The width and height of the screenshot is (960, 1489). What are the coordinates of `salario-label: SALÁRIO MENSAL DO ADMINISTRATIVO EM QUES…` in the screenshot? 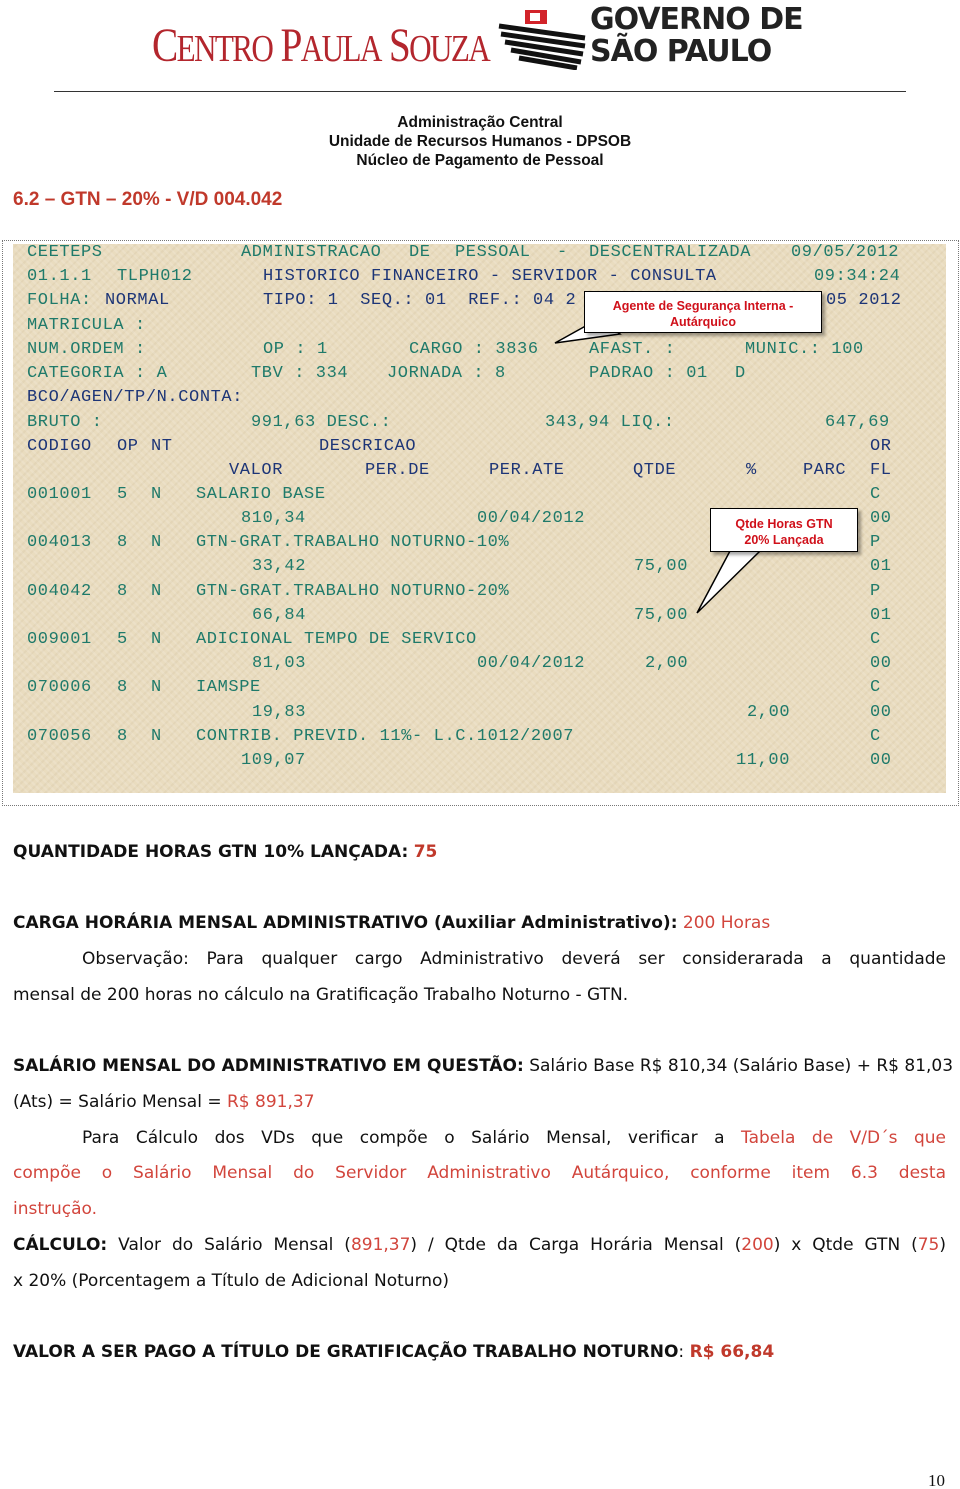 It's located at (268, 1066).